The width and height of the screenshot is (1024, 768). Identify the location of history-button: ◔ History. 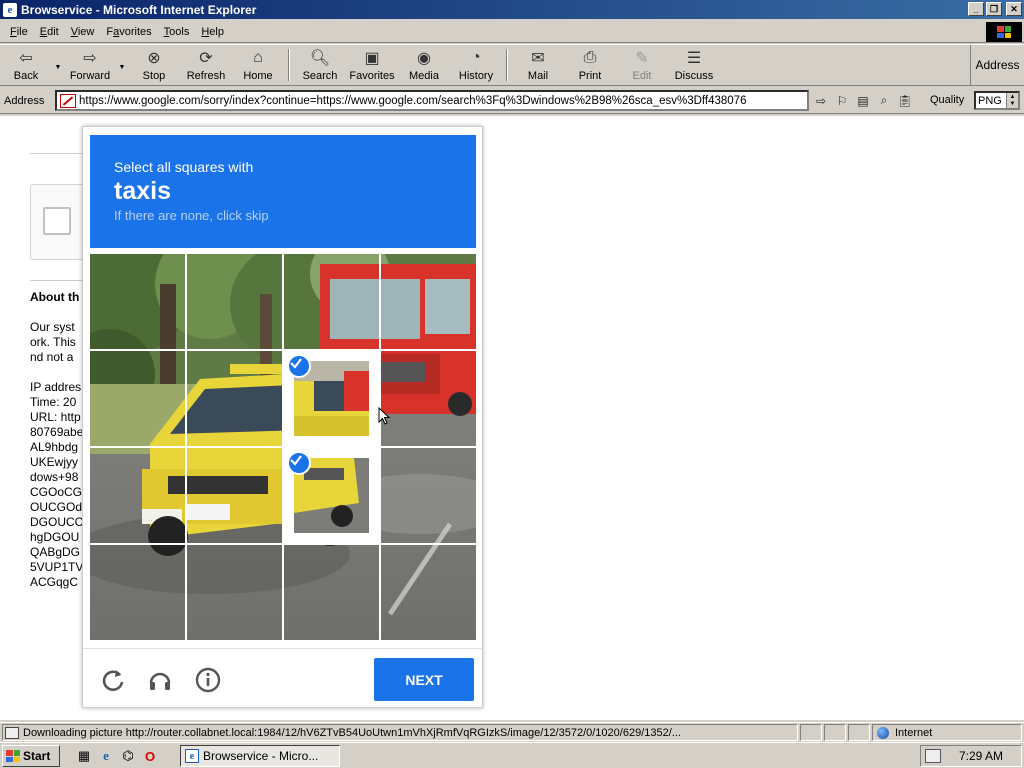
(476, 65).